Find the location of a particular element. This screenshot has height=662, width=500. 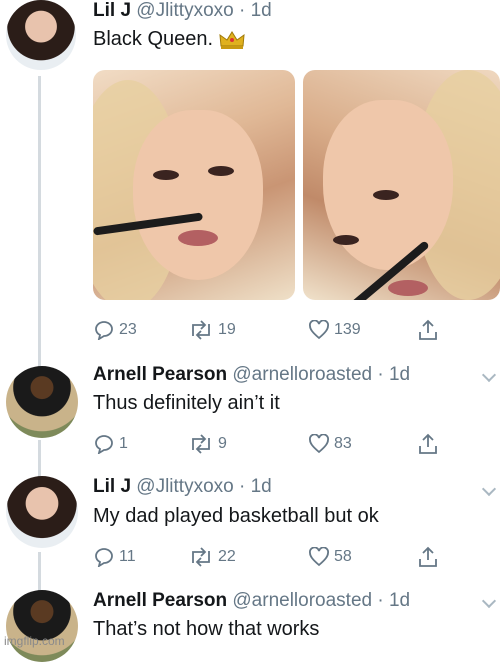

retweet-count: 9 is located at coordinates (222, 443).